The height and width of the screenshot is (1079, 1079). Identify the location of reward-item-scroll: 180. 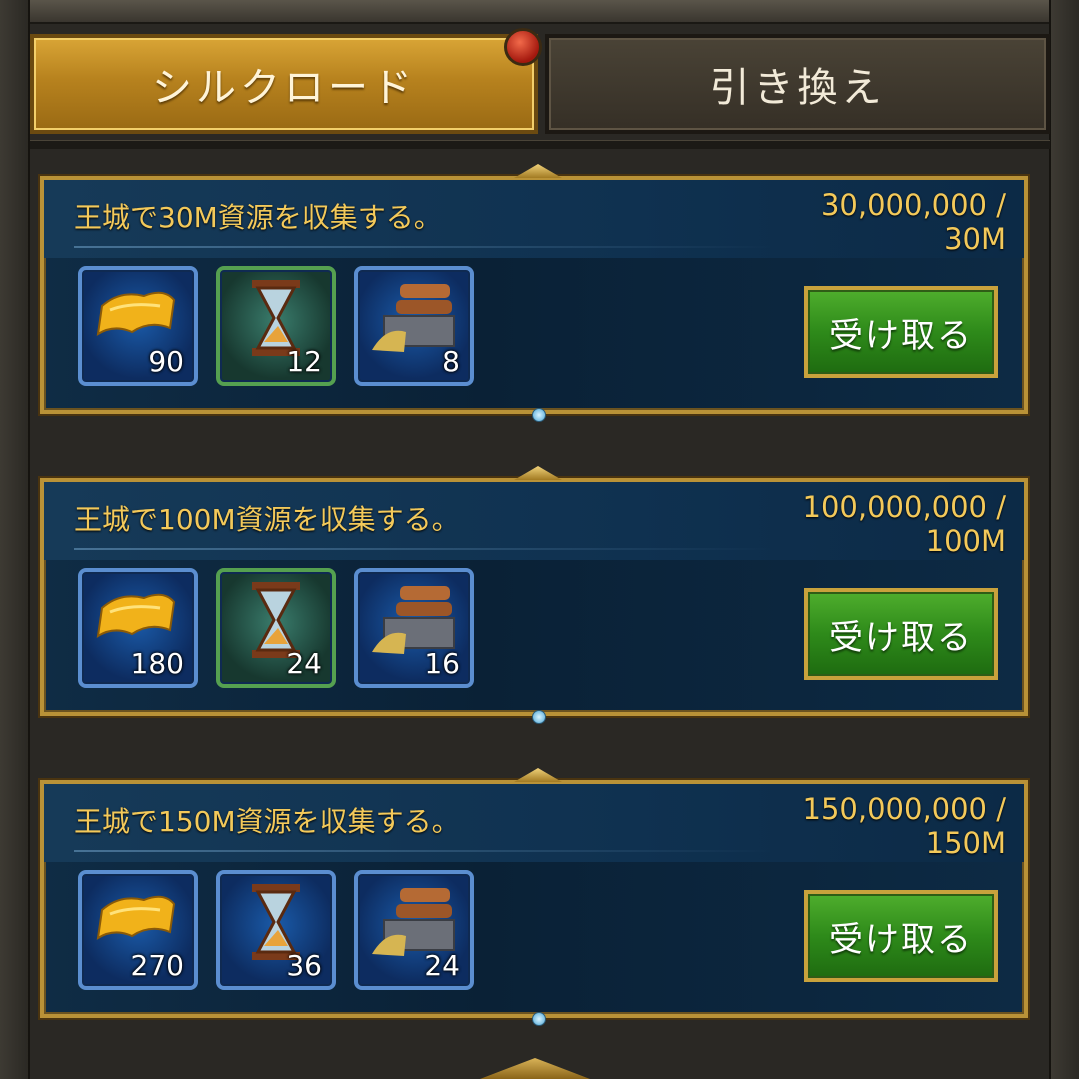
(138, 628).